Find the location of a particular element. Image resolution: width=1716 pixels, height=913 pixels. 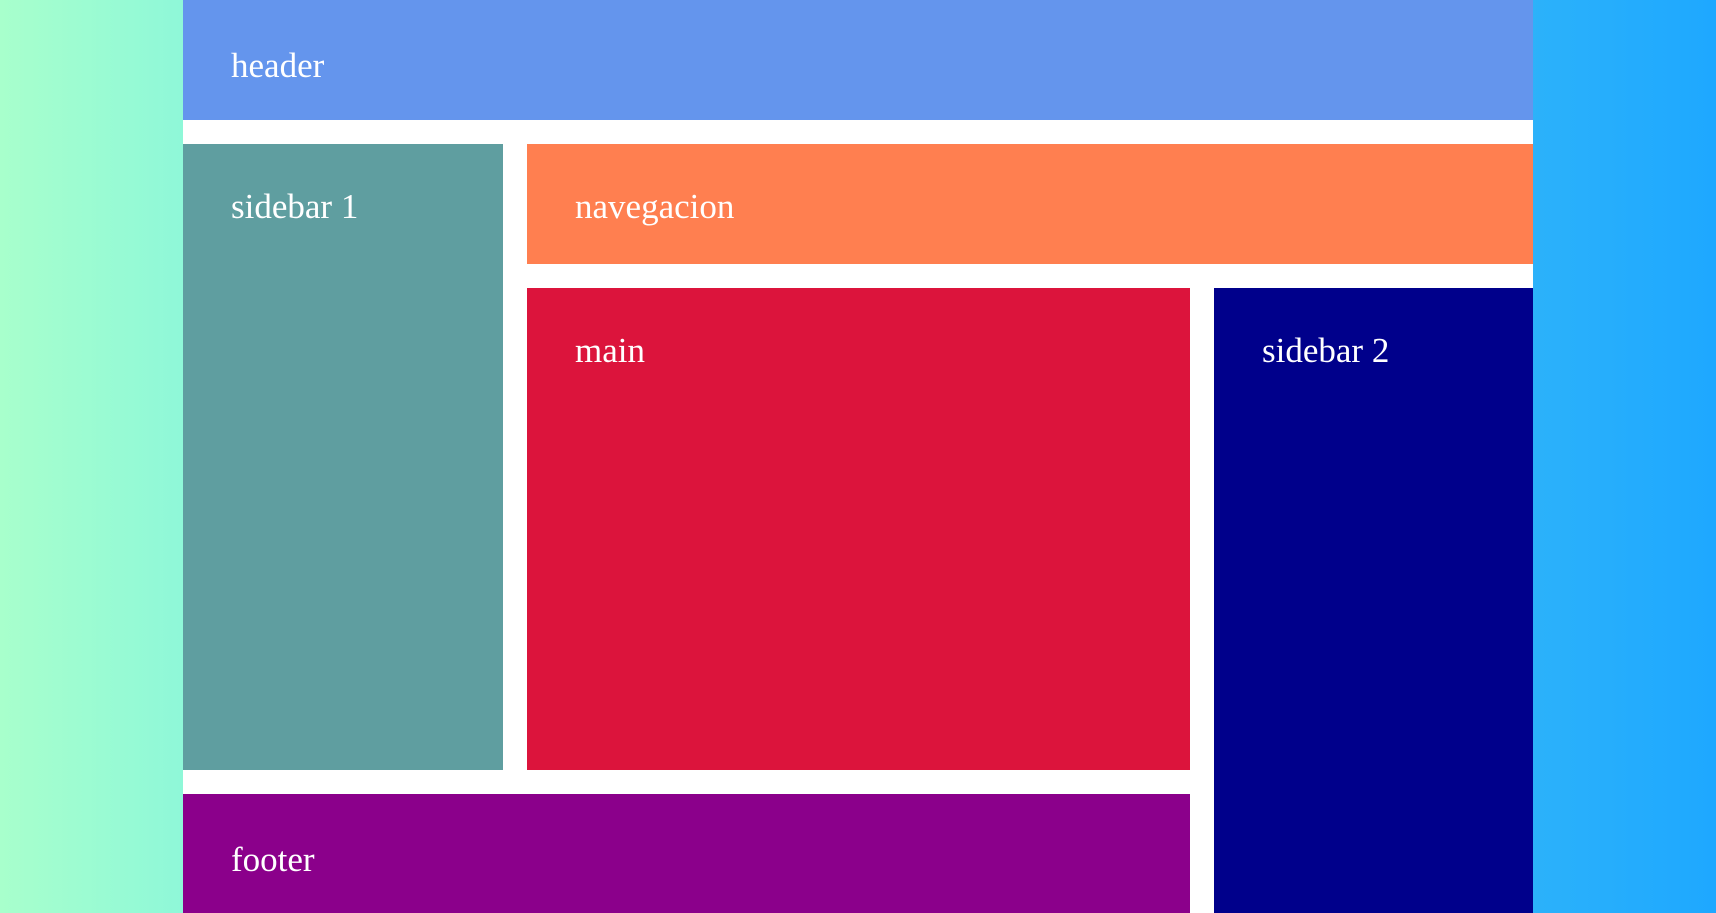

navigation-label: navegacion is located at coordinates (655, 206).